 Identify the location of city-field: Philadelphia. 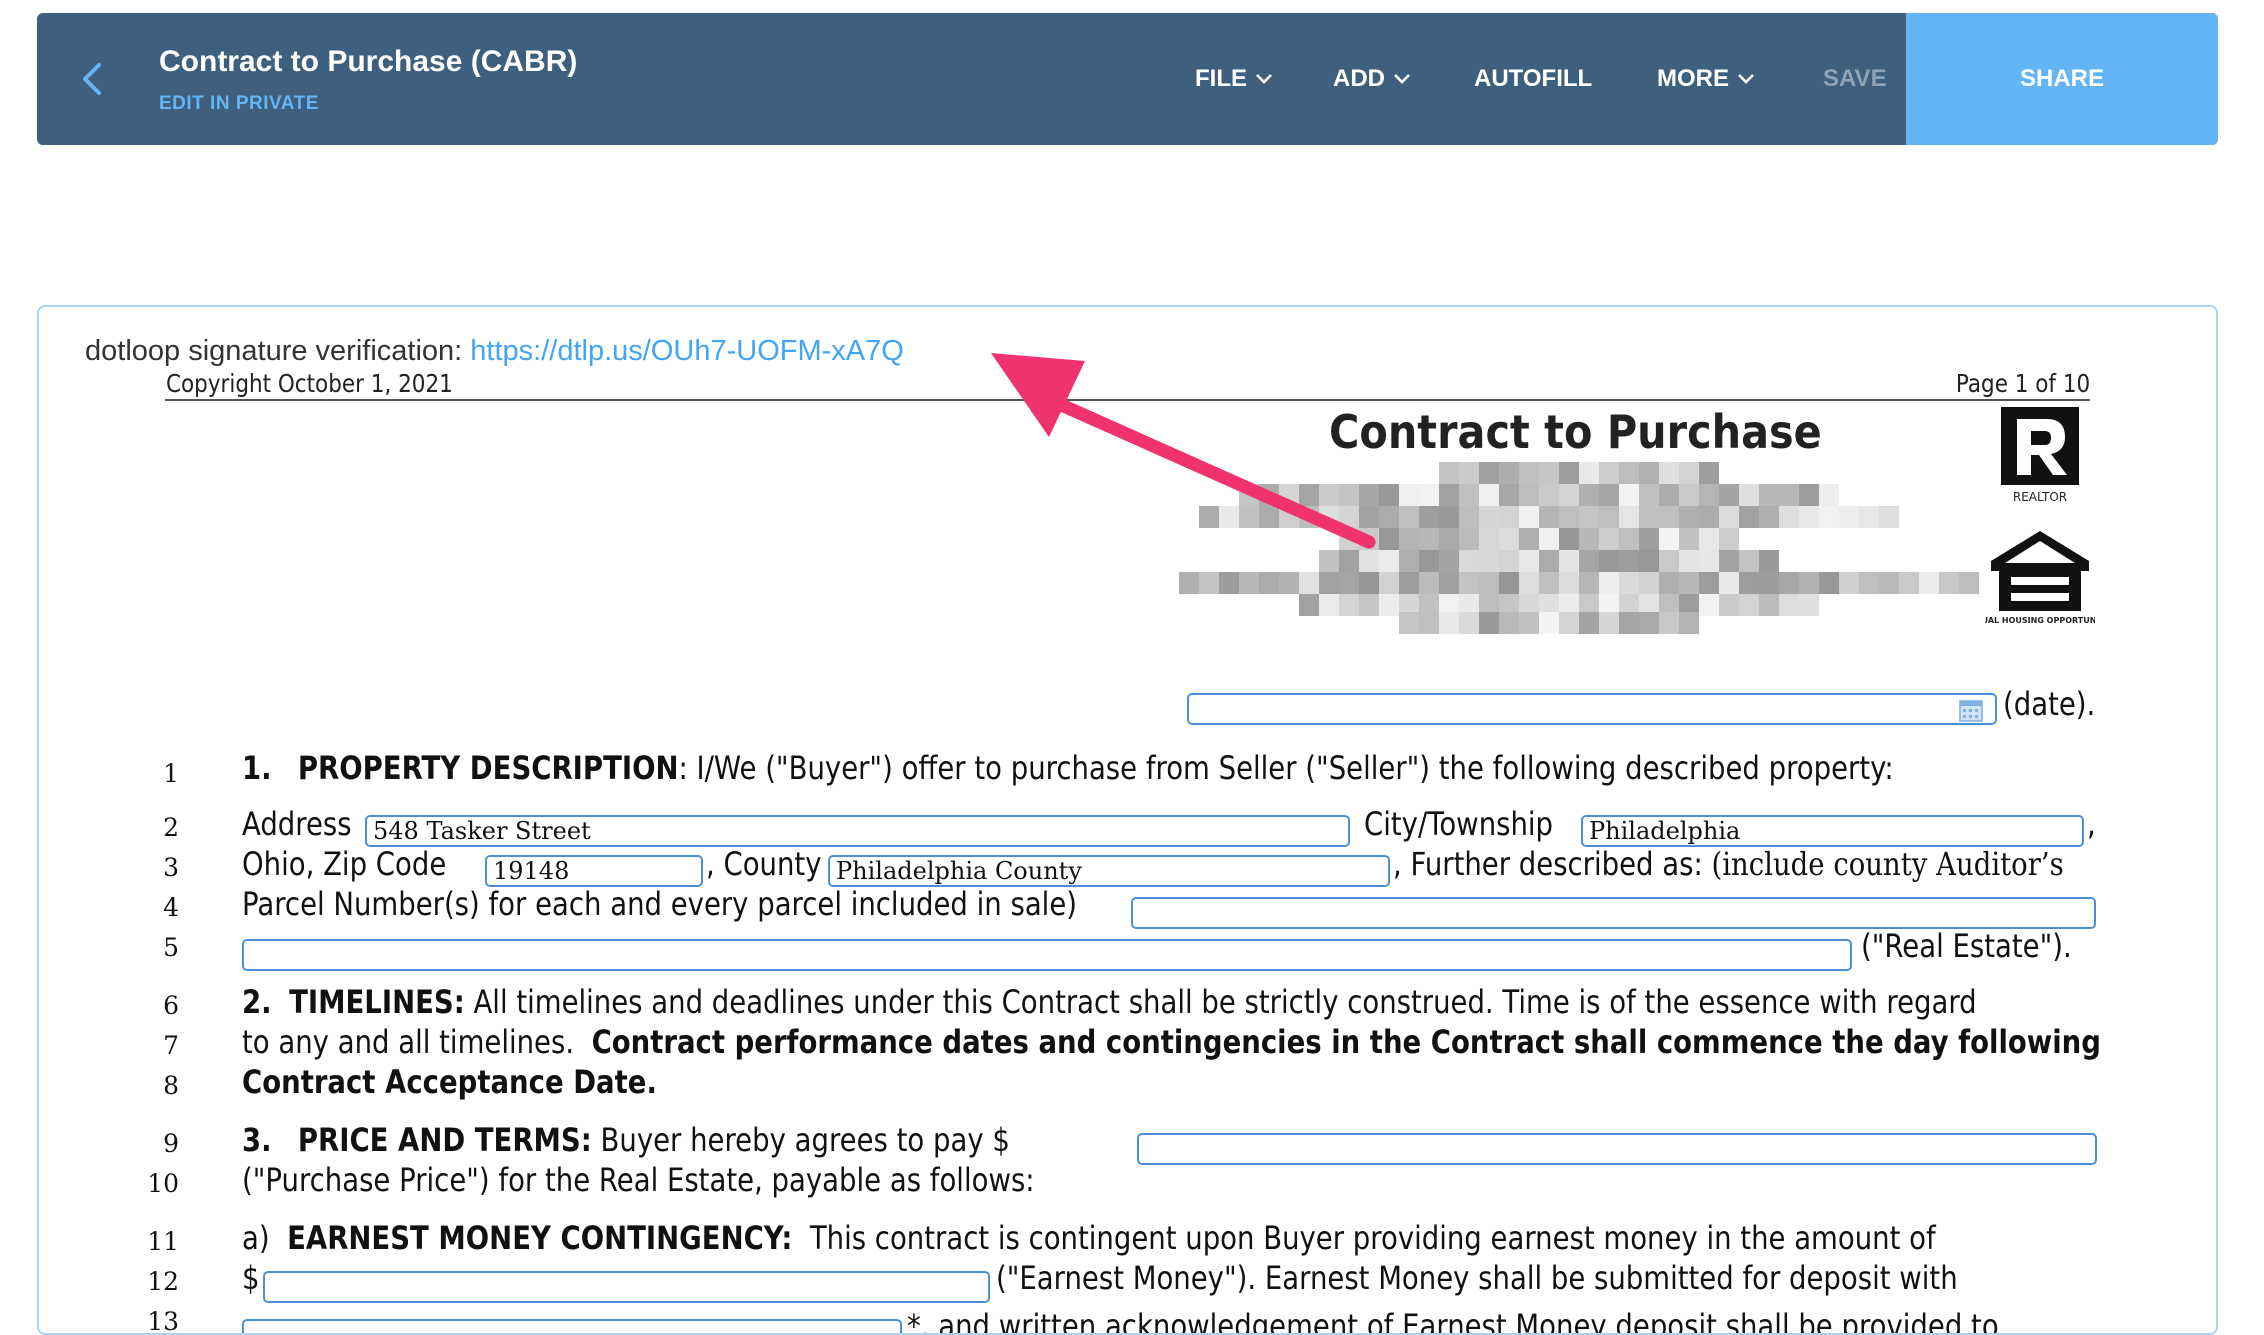
(1832, 831).